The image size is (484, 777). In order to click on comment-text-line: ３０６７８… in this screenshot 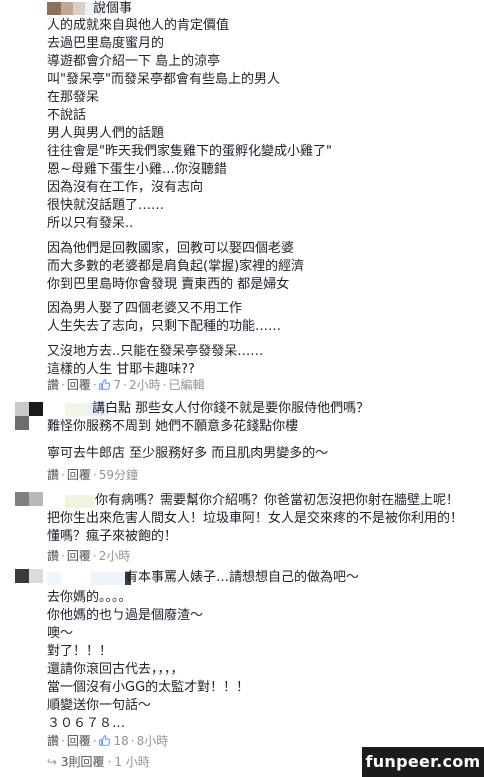, I will do `click(86, 723)`.